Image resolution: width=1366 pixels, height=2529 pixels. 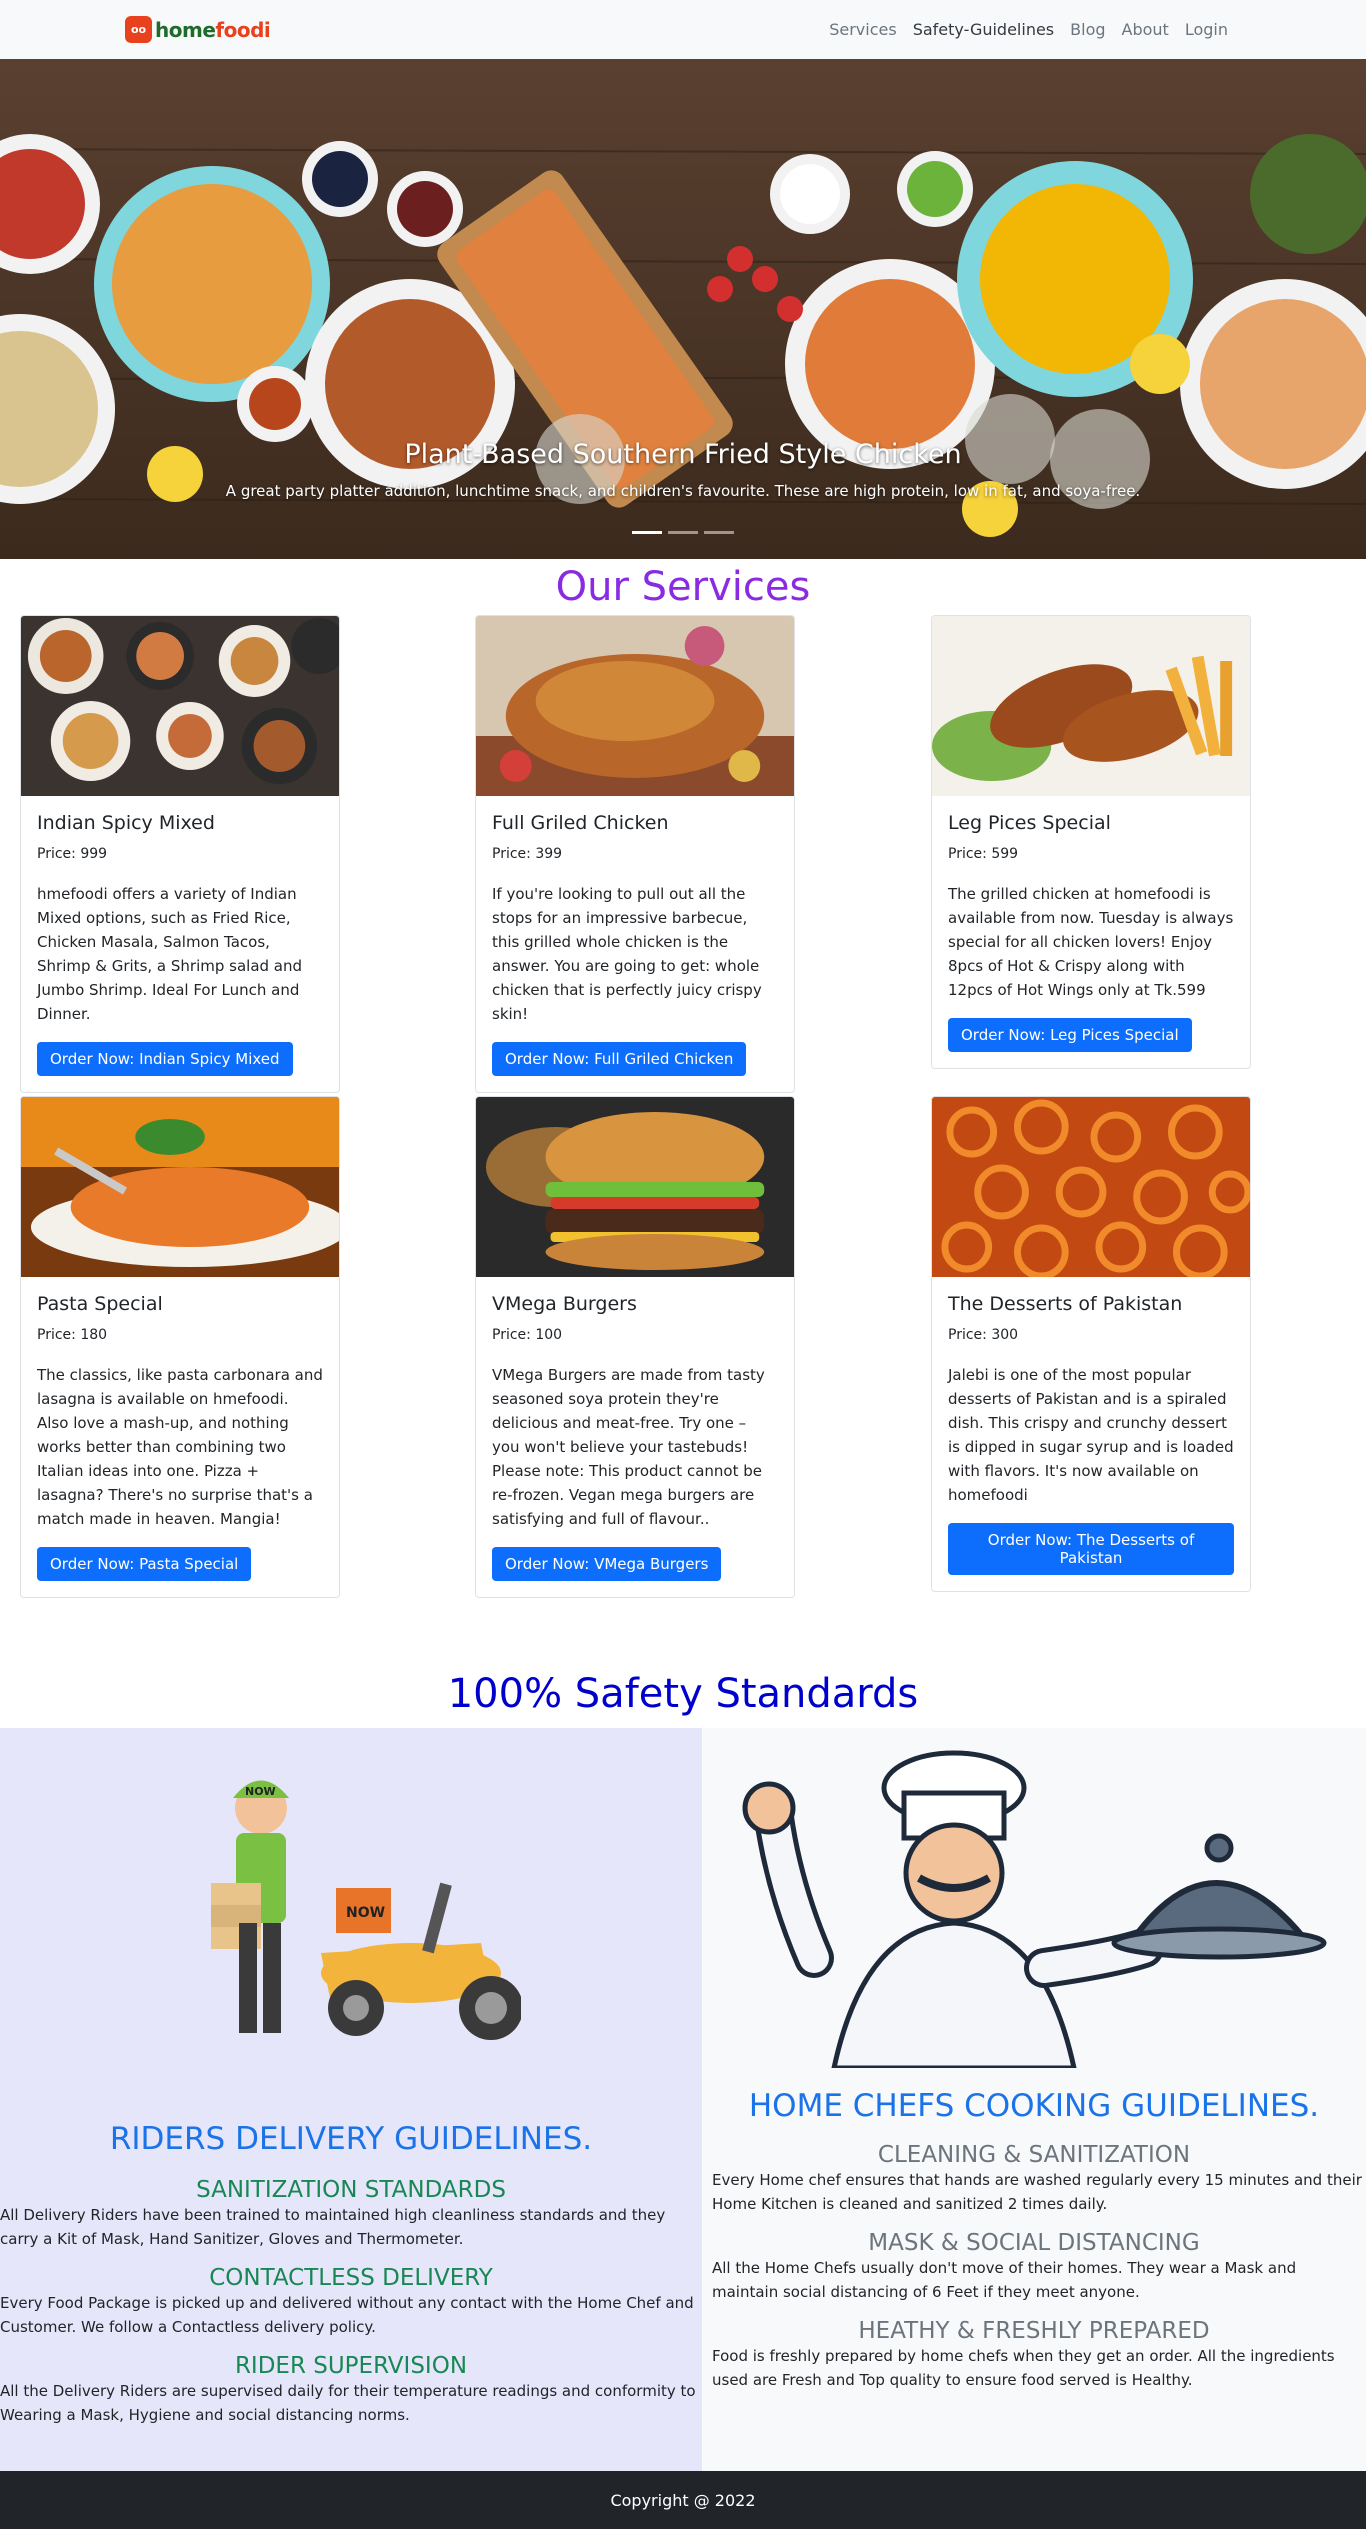 I want to click on order-now-button: Order Now: Full Griled Chicken, so click(x=619, y=1059).